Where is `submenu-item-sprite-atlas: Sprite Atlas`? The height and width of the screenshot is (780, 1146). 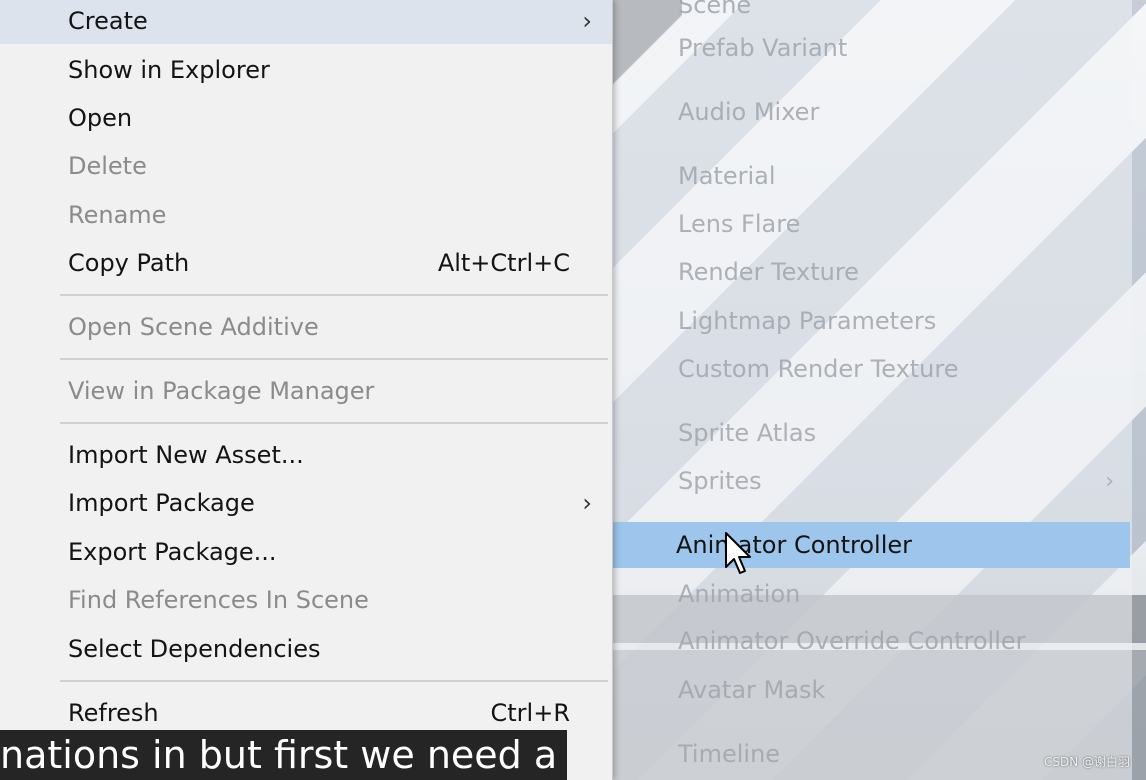 submenu-item-sprite-atlas: Sprite Atlas is located at coordinates (872, 433).